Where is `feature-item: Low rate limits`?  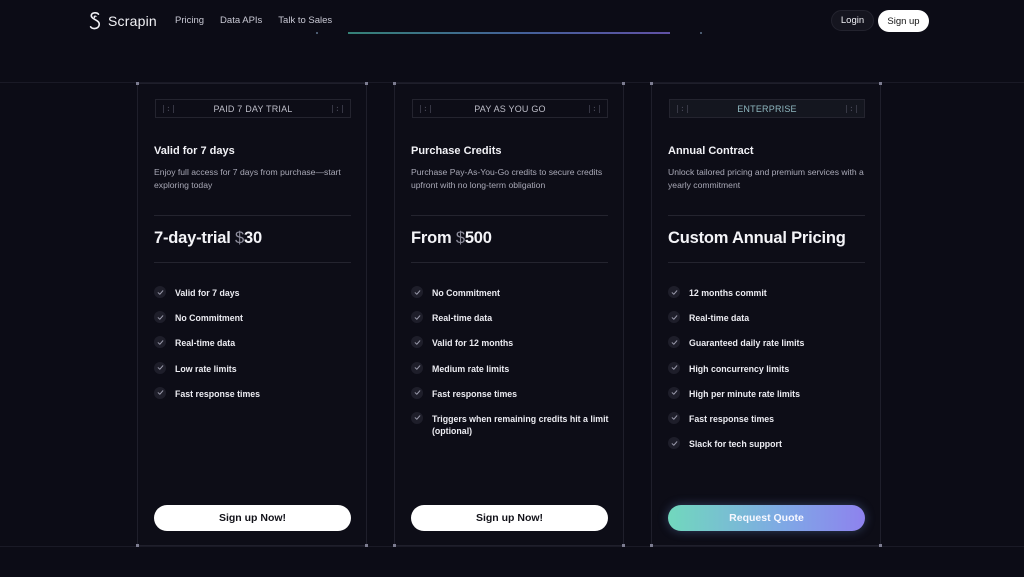 feature-item: Low rate limits is located at coordinates (254, 368).